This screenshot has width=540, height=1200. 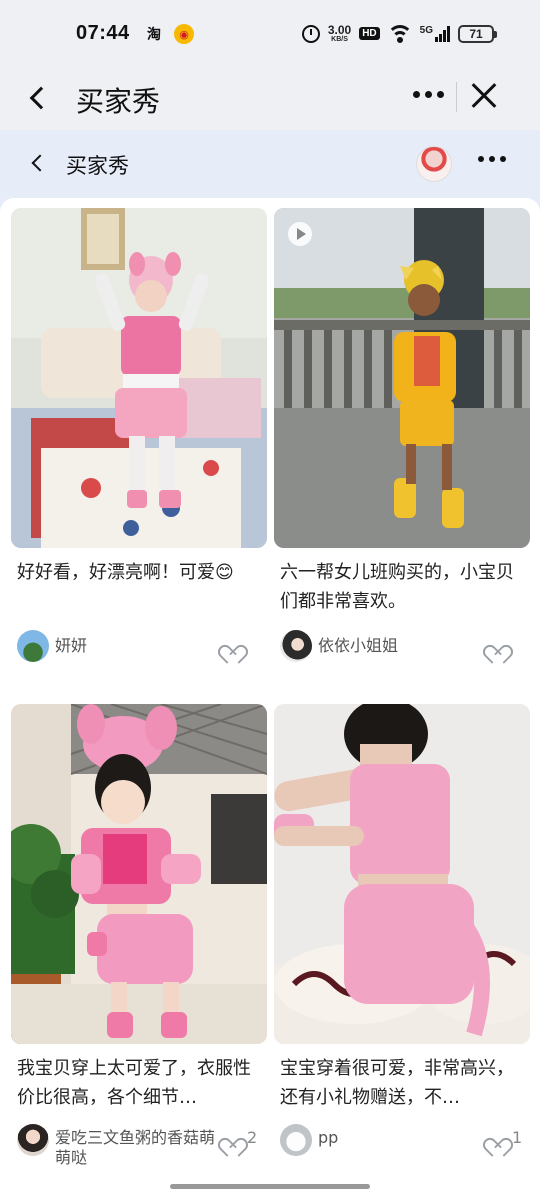 I want to click on cellular-signal-icon: 5G, so click(x=434, y=33).